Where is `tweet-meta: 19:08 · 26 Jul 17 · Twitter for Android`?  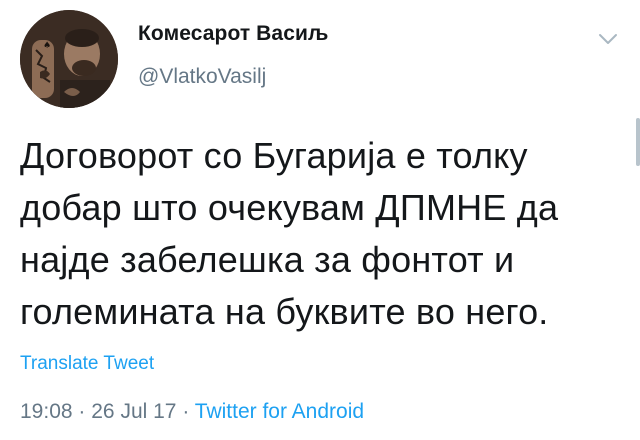
tweet-meta: 19:08 · 26 Jul 17 · Twitter for Android is located at coordinates (192, 412).